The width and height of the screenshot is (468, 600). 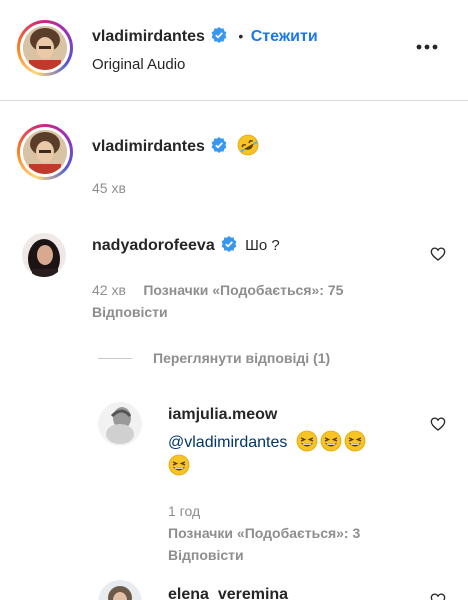 What do you see at coordinates (262, 245) in the screenshot?
I see `comment-text: Шо ?` at bounding box center [262, 245].